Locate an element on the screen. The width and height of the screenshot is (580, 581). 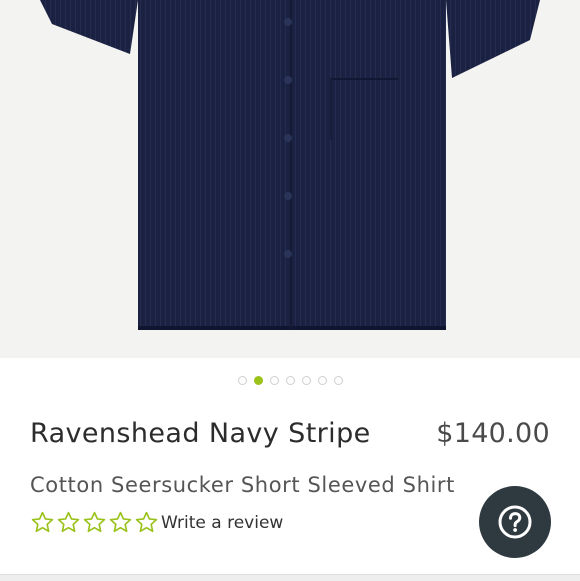
left-sleeve is located at coordinates (89, 27).